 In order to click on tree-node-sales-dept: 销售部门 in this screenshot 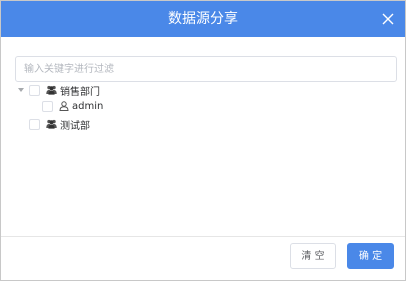, I will do `click(59, 90)`.